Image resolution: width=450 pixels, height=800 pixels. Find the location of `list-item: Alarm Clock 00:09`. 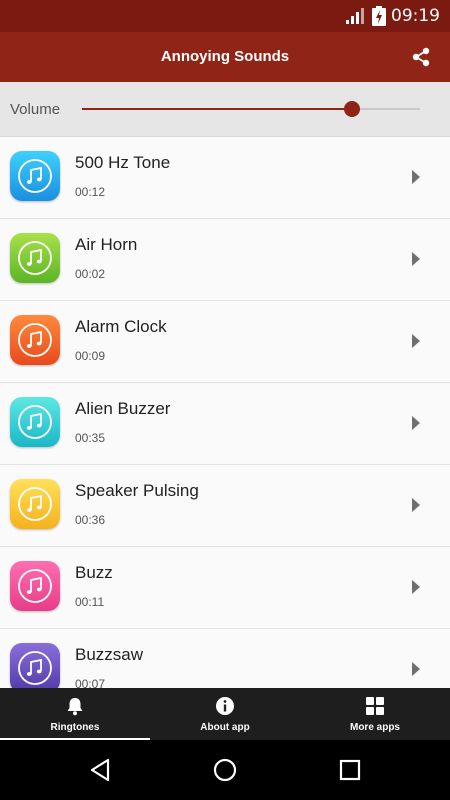

list-item: Alarm Clock 00:09 is located at coordinates (225, 342).